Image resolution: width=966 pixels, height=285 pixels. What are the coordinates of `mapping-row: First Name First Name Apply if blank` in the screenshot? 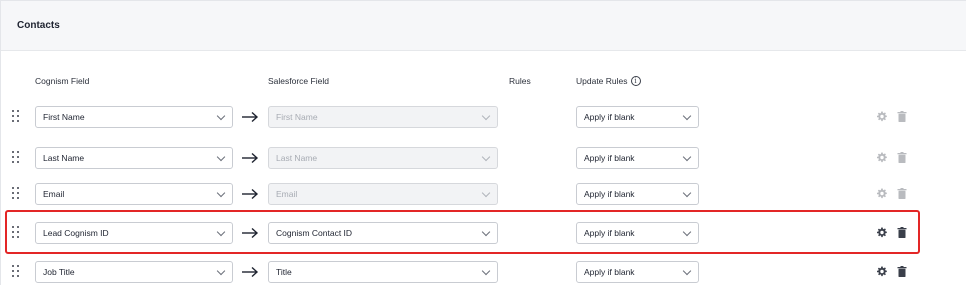 It's located at (483, 117).